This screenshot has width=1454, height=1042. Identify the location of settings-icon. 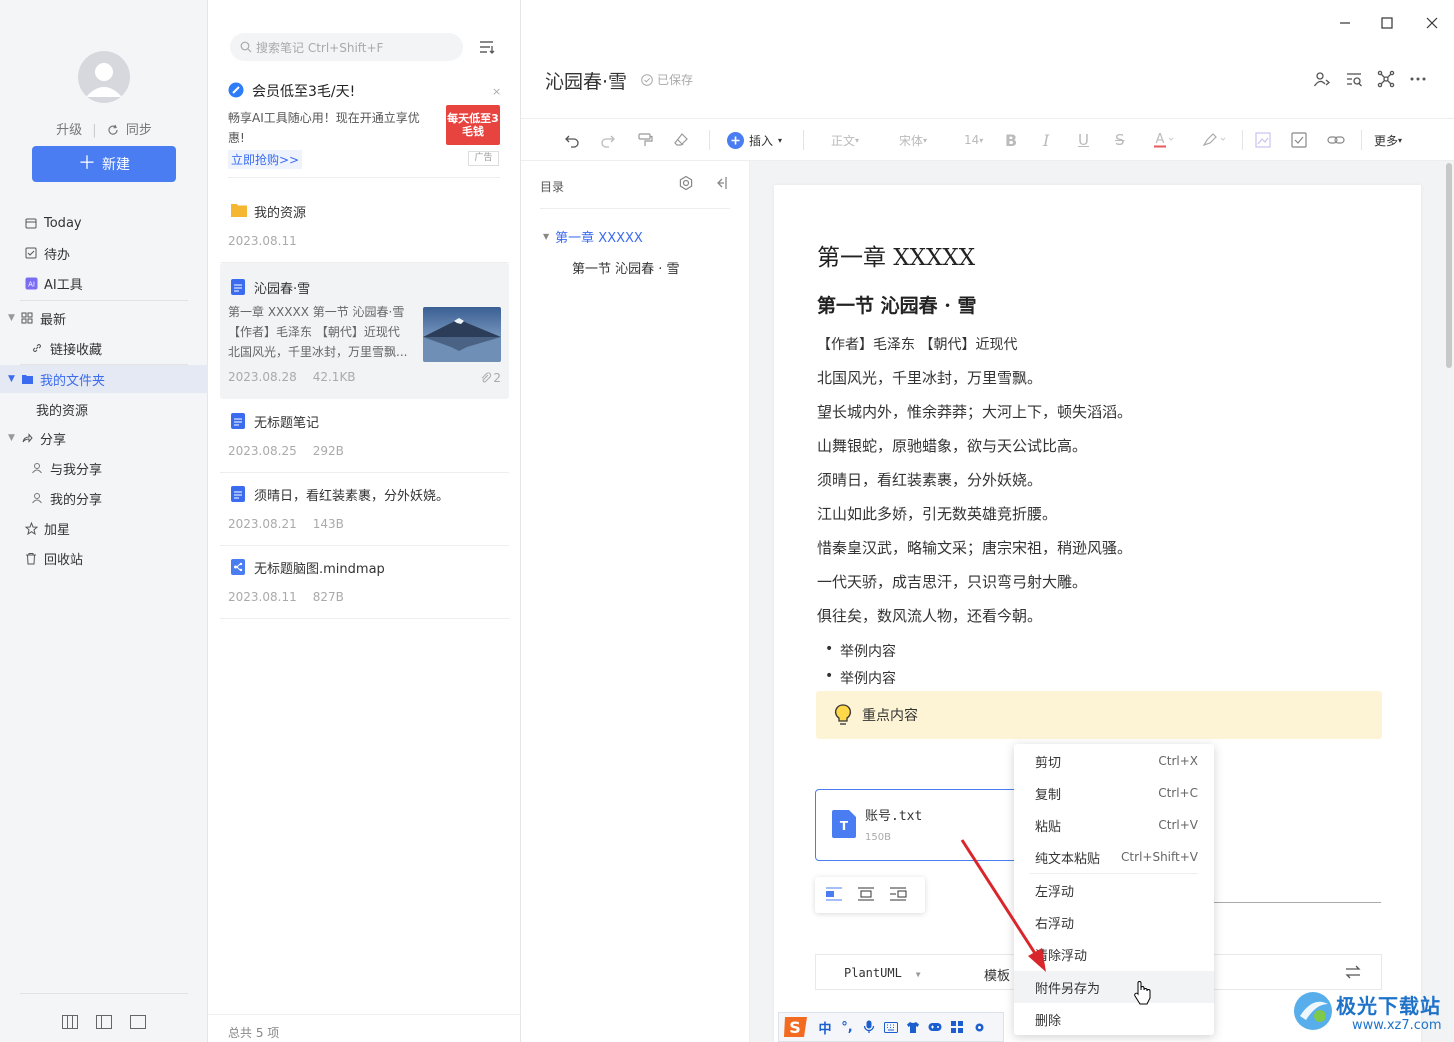
(686, 183).